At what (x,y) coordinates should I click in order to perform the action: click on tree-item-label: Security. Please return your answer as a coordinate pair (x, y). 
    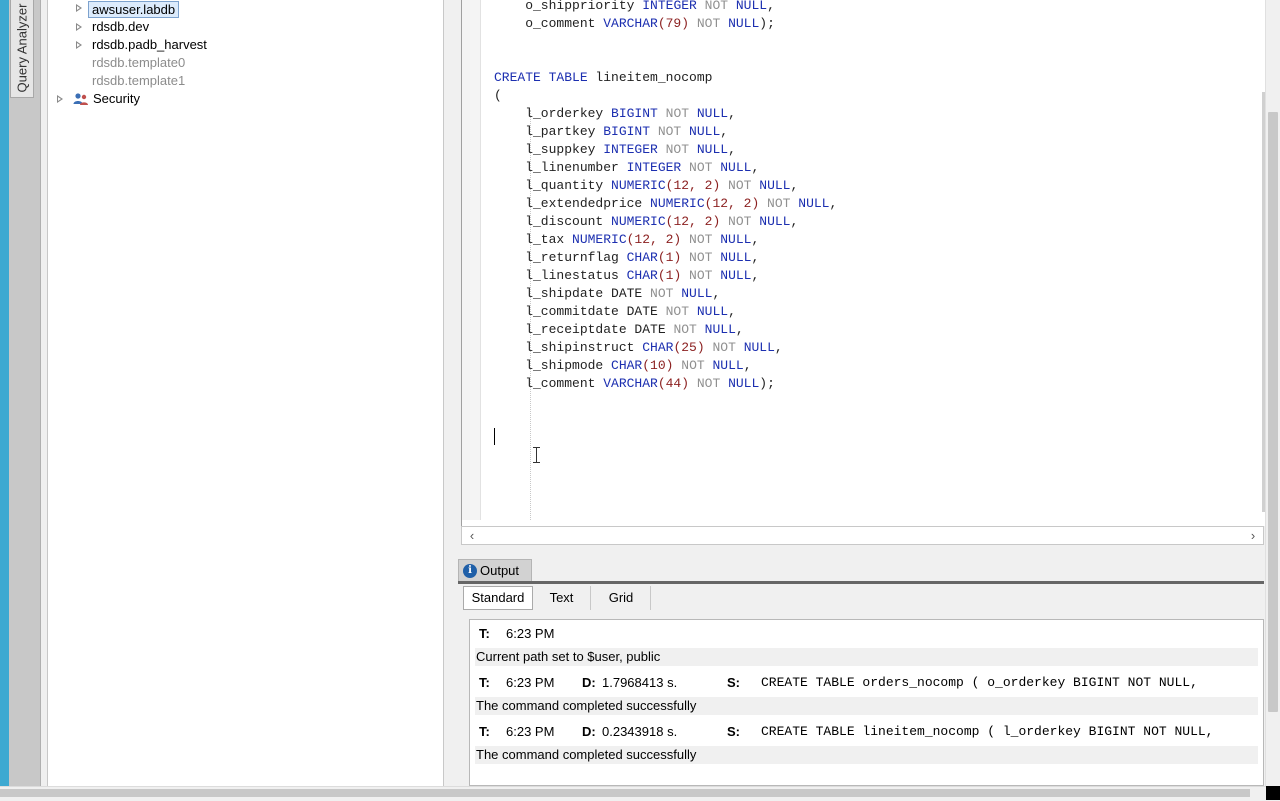
    Looking at the image, I should click on (116, 98).